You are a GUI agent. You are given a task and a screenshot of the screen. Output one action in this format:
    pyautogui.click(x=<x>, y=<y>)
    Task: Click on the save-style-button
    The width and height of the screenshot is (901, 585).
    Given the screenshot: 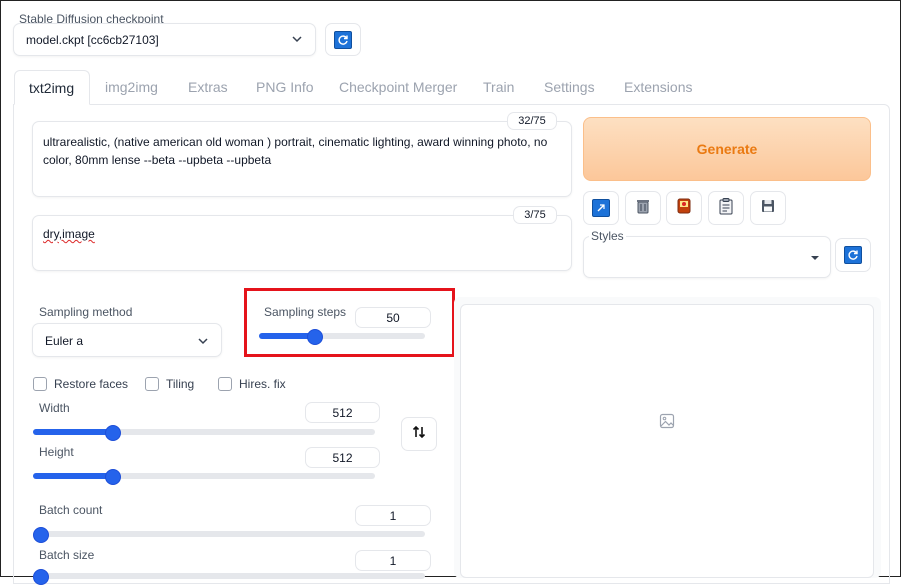 What is the action you would take?
    pyautogui.click(x=768, y=208)
    